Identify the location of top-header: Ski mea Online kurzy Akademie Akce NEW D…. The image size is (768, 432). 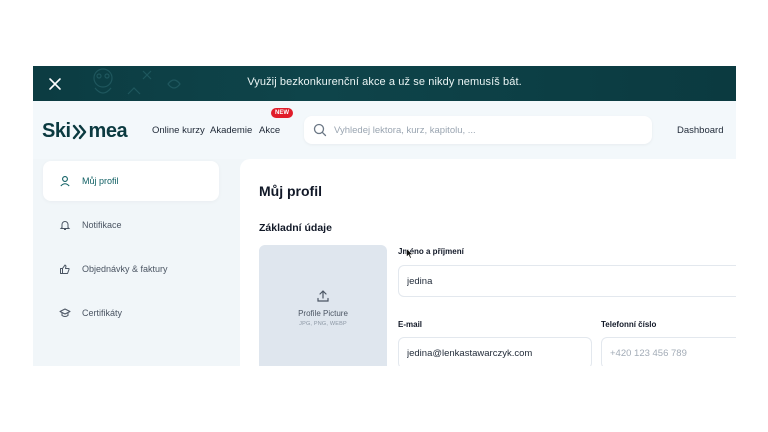
(384, 130).